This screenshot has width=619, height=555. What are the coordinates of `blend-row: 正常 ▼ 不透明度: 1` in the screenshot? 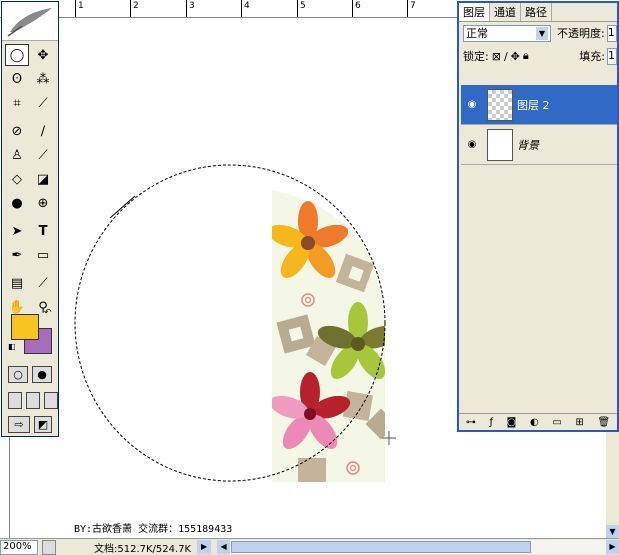 It's located at (540, 33).